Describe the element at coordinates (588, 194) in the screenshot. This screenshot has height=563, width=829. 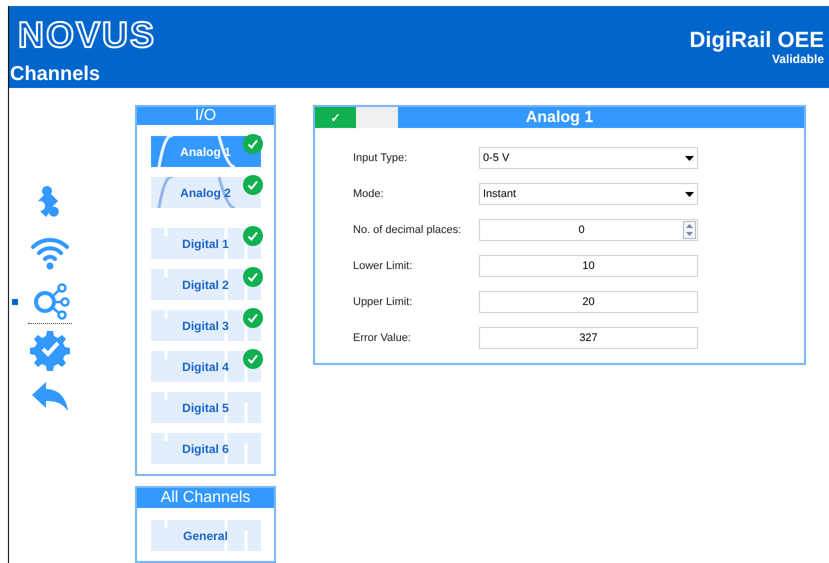
I see `dropdown: Instant` at that location.